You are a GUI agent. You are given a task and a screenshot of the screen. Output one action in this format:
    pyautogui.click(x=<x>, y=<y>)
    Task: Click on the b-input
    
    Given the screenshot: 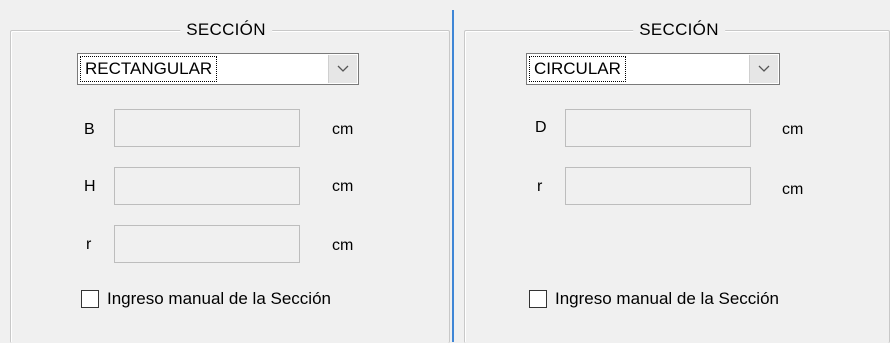 What is the action you would take?
    pyautogui.click(x=207, y=128)
    